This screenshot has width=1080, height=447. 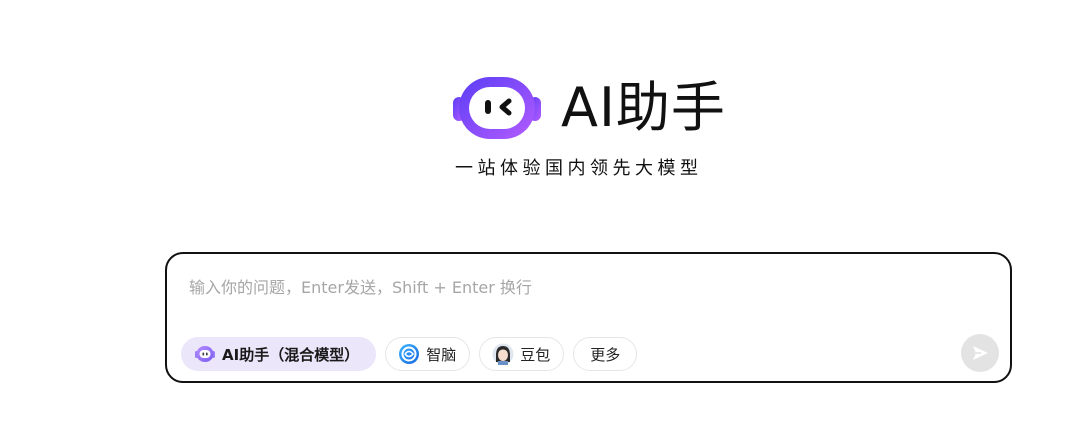 I want to click on send-arrow-icon, so click(x=980, y=353).